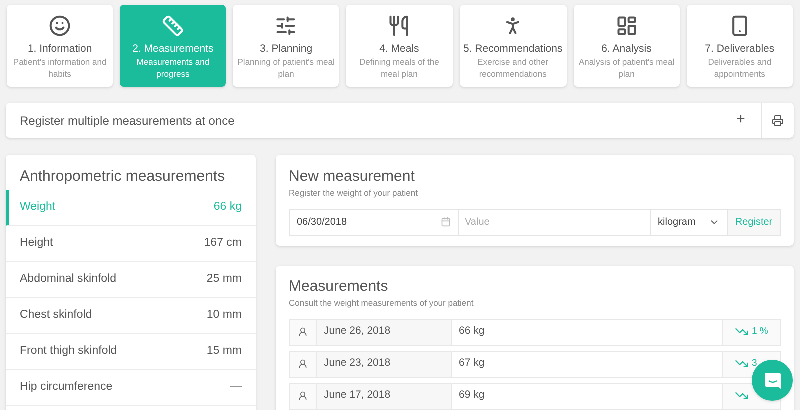  I want to click on bulk-register-label: Register multiple measurements at once, so click(127, 121).